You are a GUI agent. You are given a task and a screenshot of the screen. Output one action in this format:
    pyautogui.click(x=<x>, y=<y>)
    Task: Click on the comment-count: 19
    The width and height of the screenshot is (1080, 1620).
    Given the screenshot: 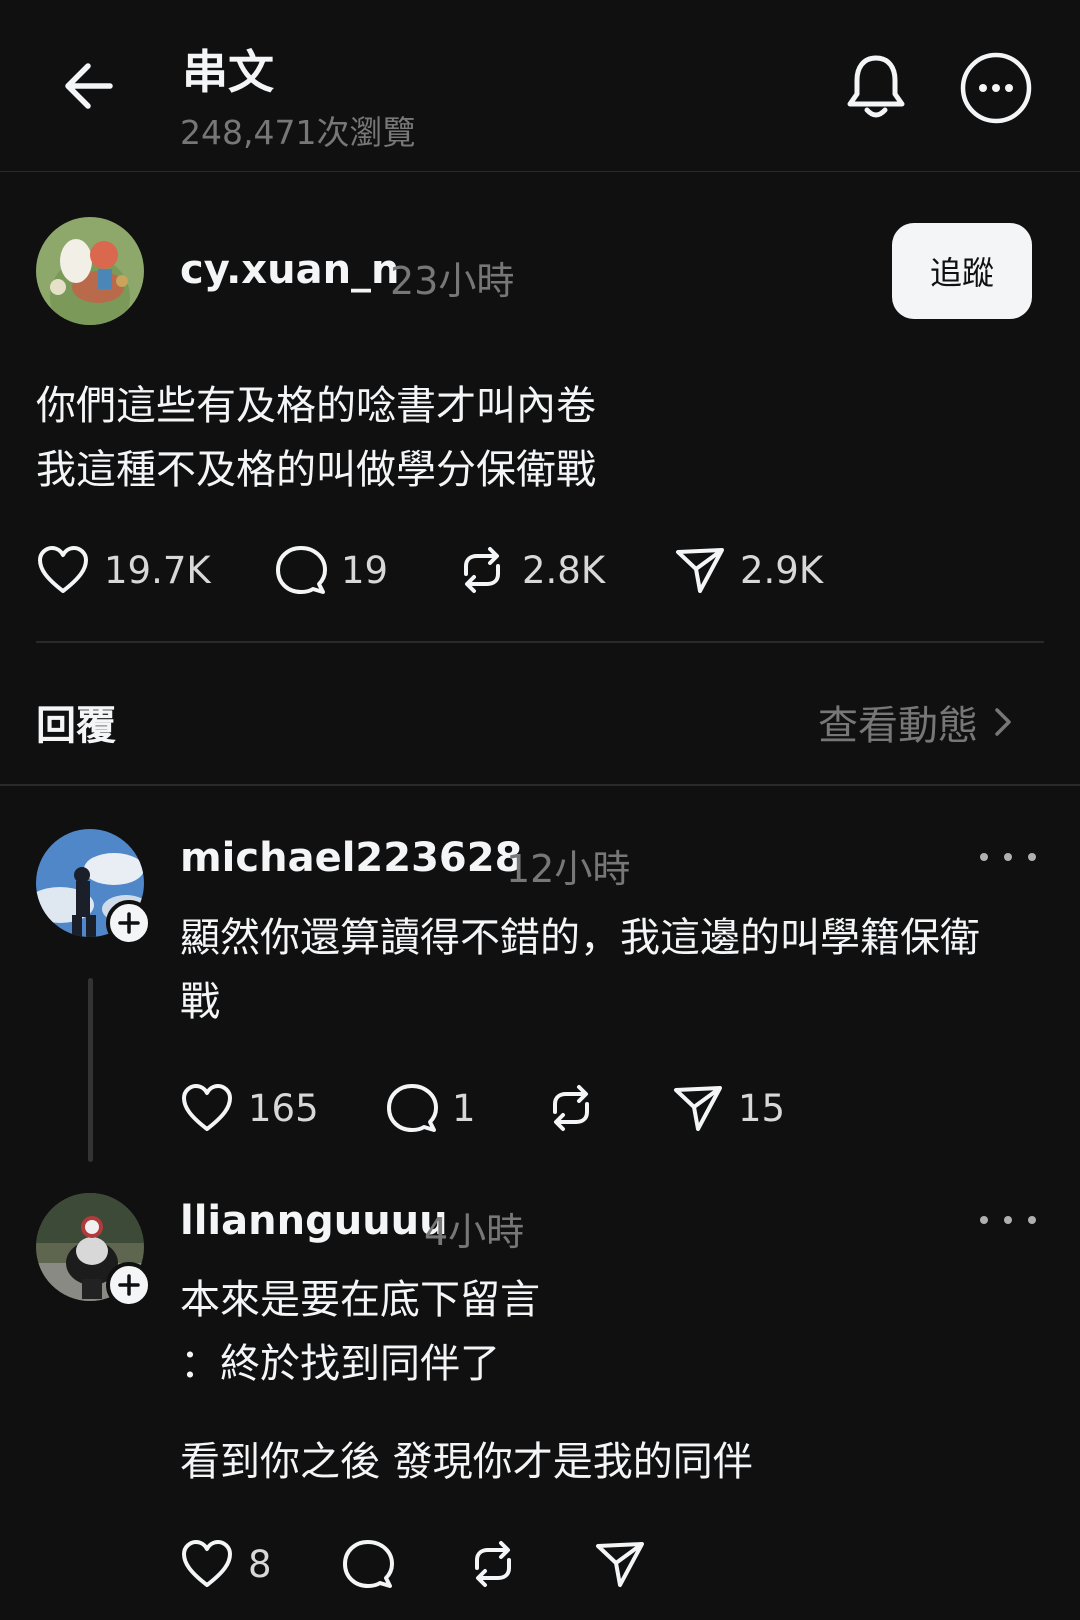 What is the action you would take?
    pyautogui.click(x=365, y=570)
    